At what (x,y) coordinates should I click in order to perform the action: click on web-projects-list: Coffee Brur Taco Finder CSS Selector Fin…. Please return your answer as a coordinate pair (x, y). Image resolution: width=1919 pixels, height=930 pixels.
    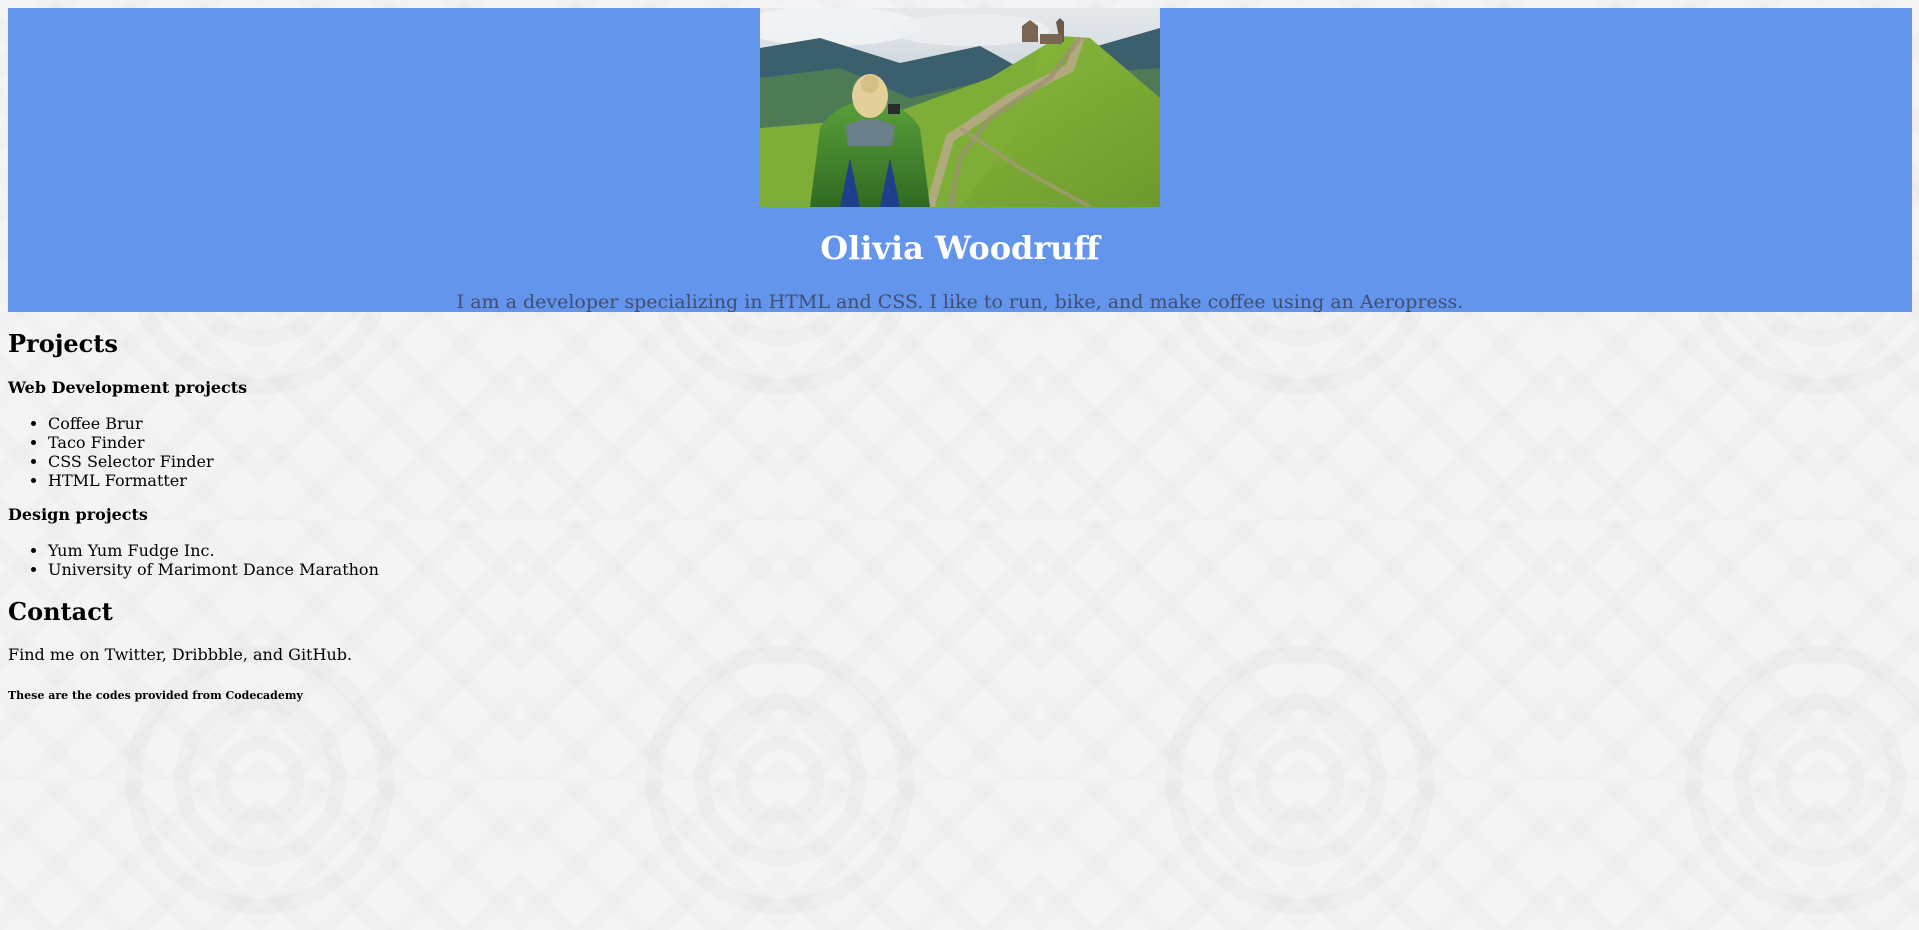
    Looking at the image, I should click on (111, 452).